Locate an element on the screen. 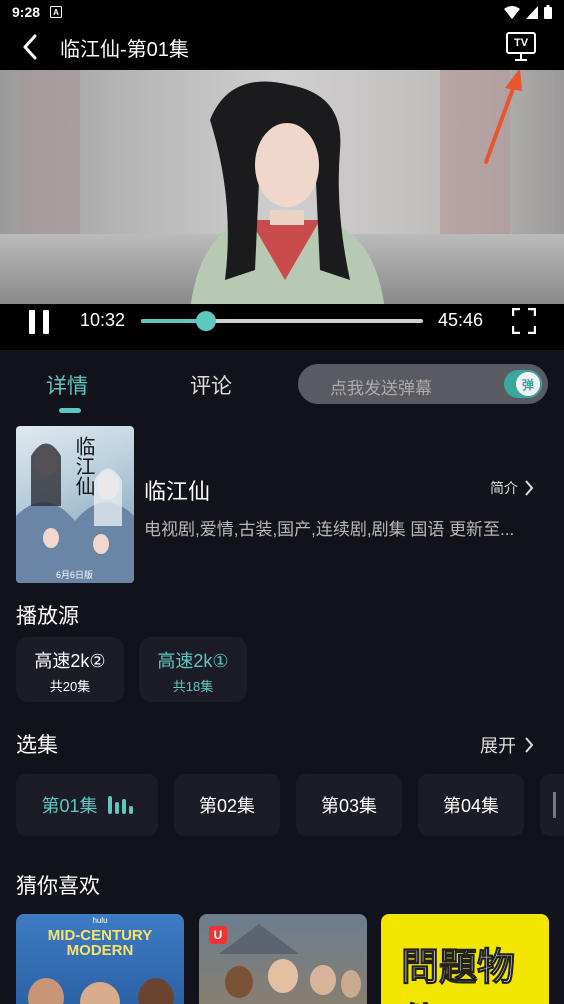 Image resolution: width=564 pixels, height=1004 pixels. wifi-icon is located at coordinates (512, 12).